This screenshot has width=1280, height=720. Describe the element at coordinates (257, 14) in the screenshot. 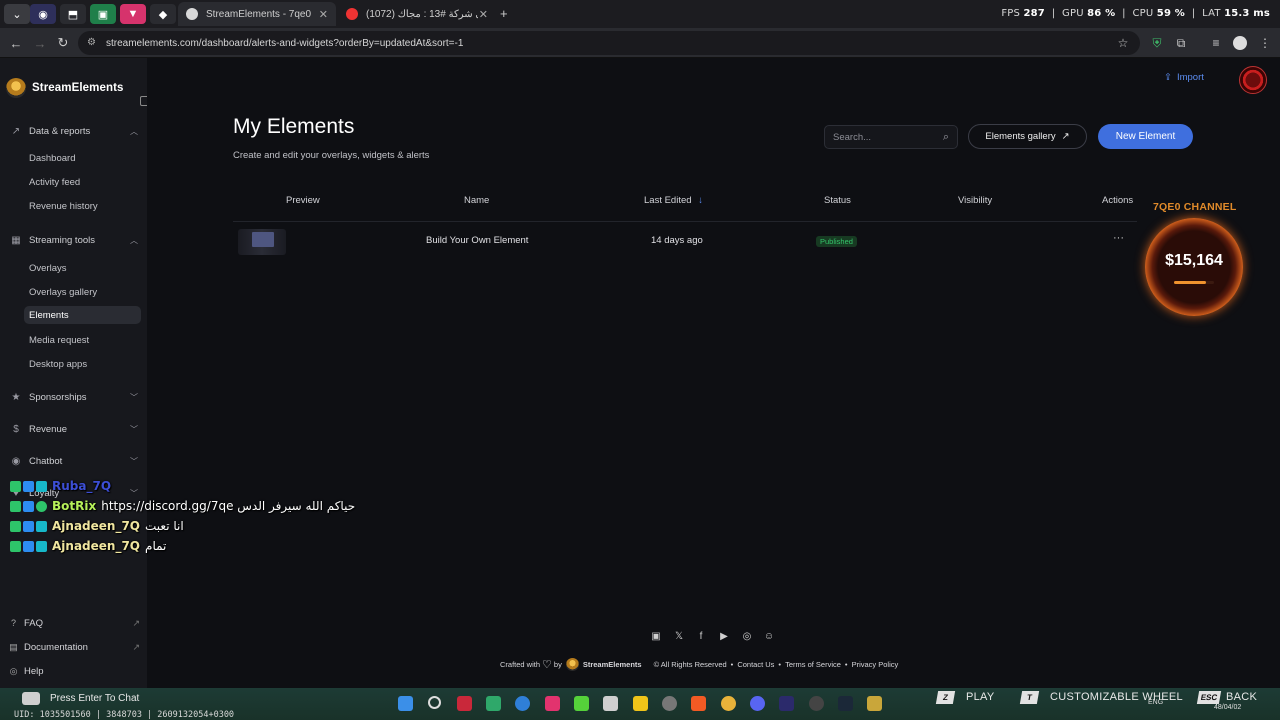

I see `tab-streamelements: StreamElements - 7qe0 ✕` at that location.